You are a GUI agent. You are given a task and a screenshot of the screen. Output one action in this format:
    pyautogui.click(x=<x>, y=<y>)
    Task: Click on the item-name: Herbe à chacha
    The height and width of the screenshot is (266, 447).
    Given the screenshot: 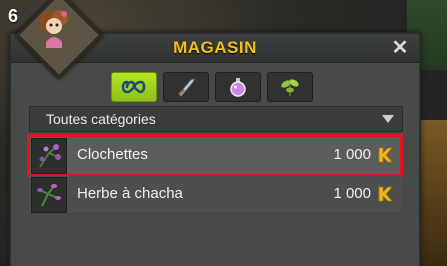 What is the action you would take?
    pyautogui.click(x=130, y=193)
    